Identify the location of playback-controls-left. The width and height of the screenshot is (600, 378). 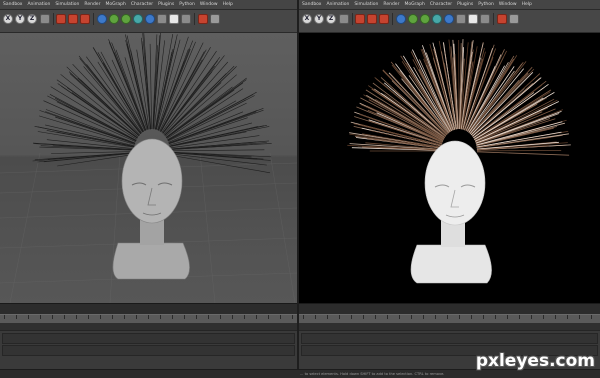
(148, 326).